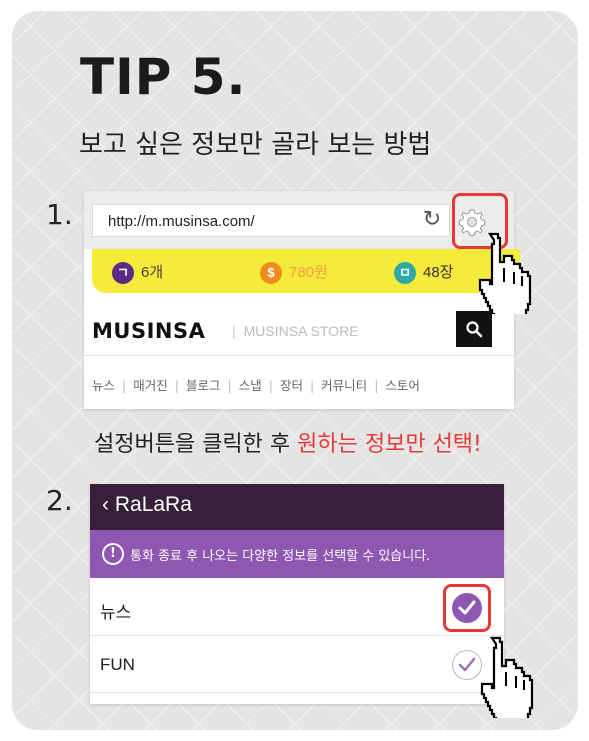 The height and width of the screenshot is (741, 589). I want to click on nav-item-store: 스토어, so click(402, 385).